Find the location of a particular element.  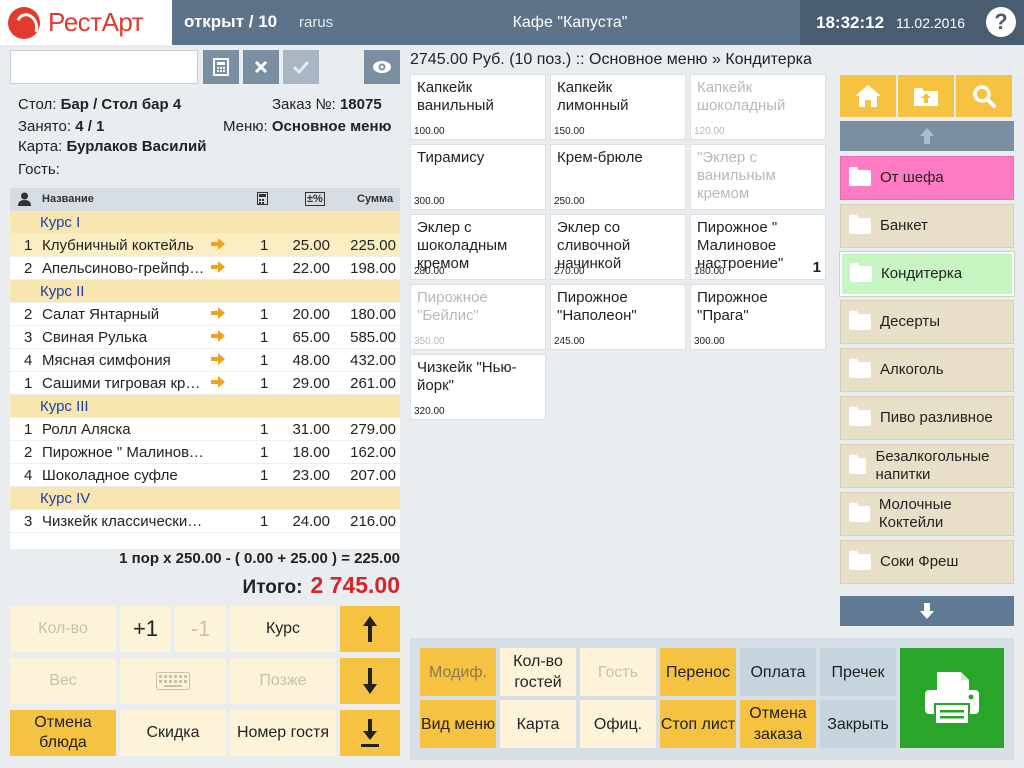

total: Итого: 2 745.00 is located at coordinates (205, 585).